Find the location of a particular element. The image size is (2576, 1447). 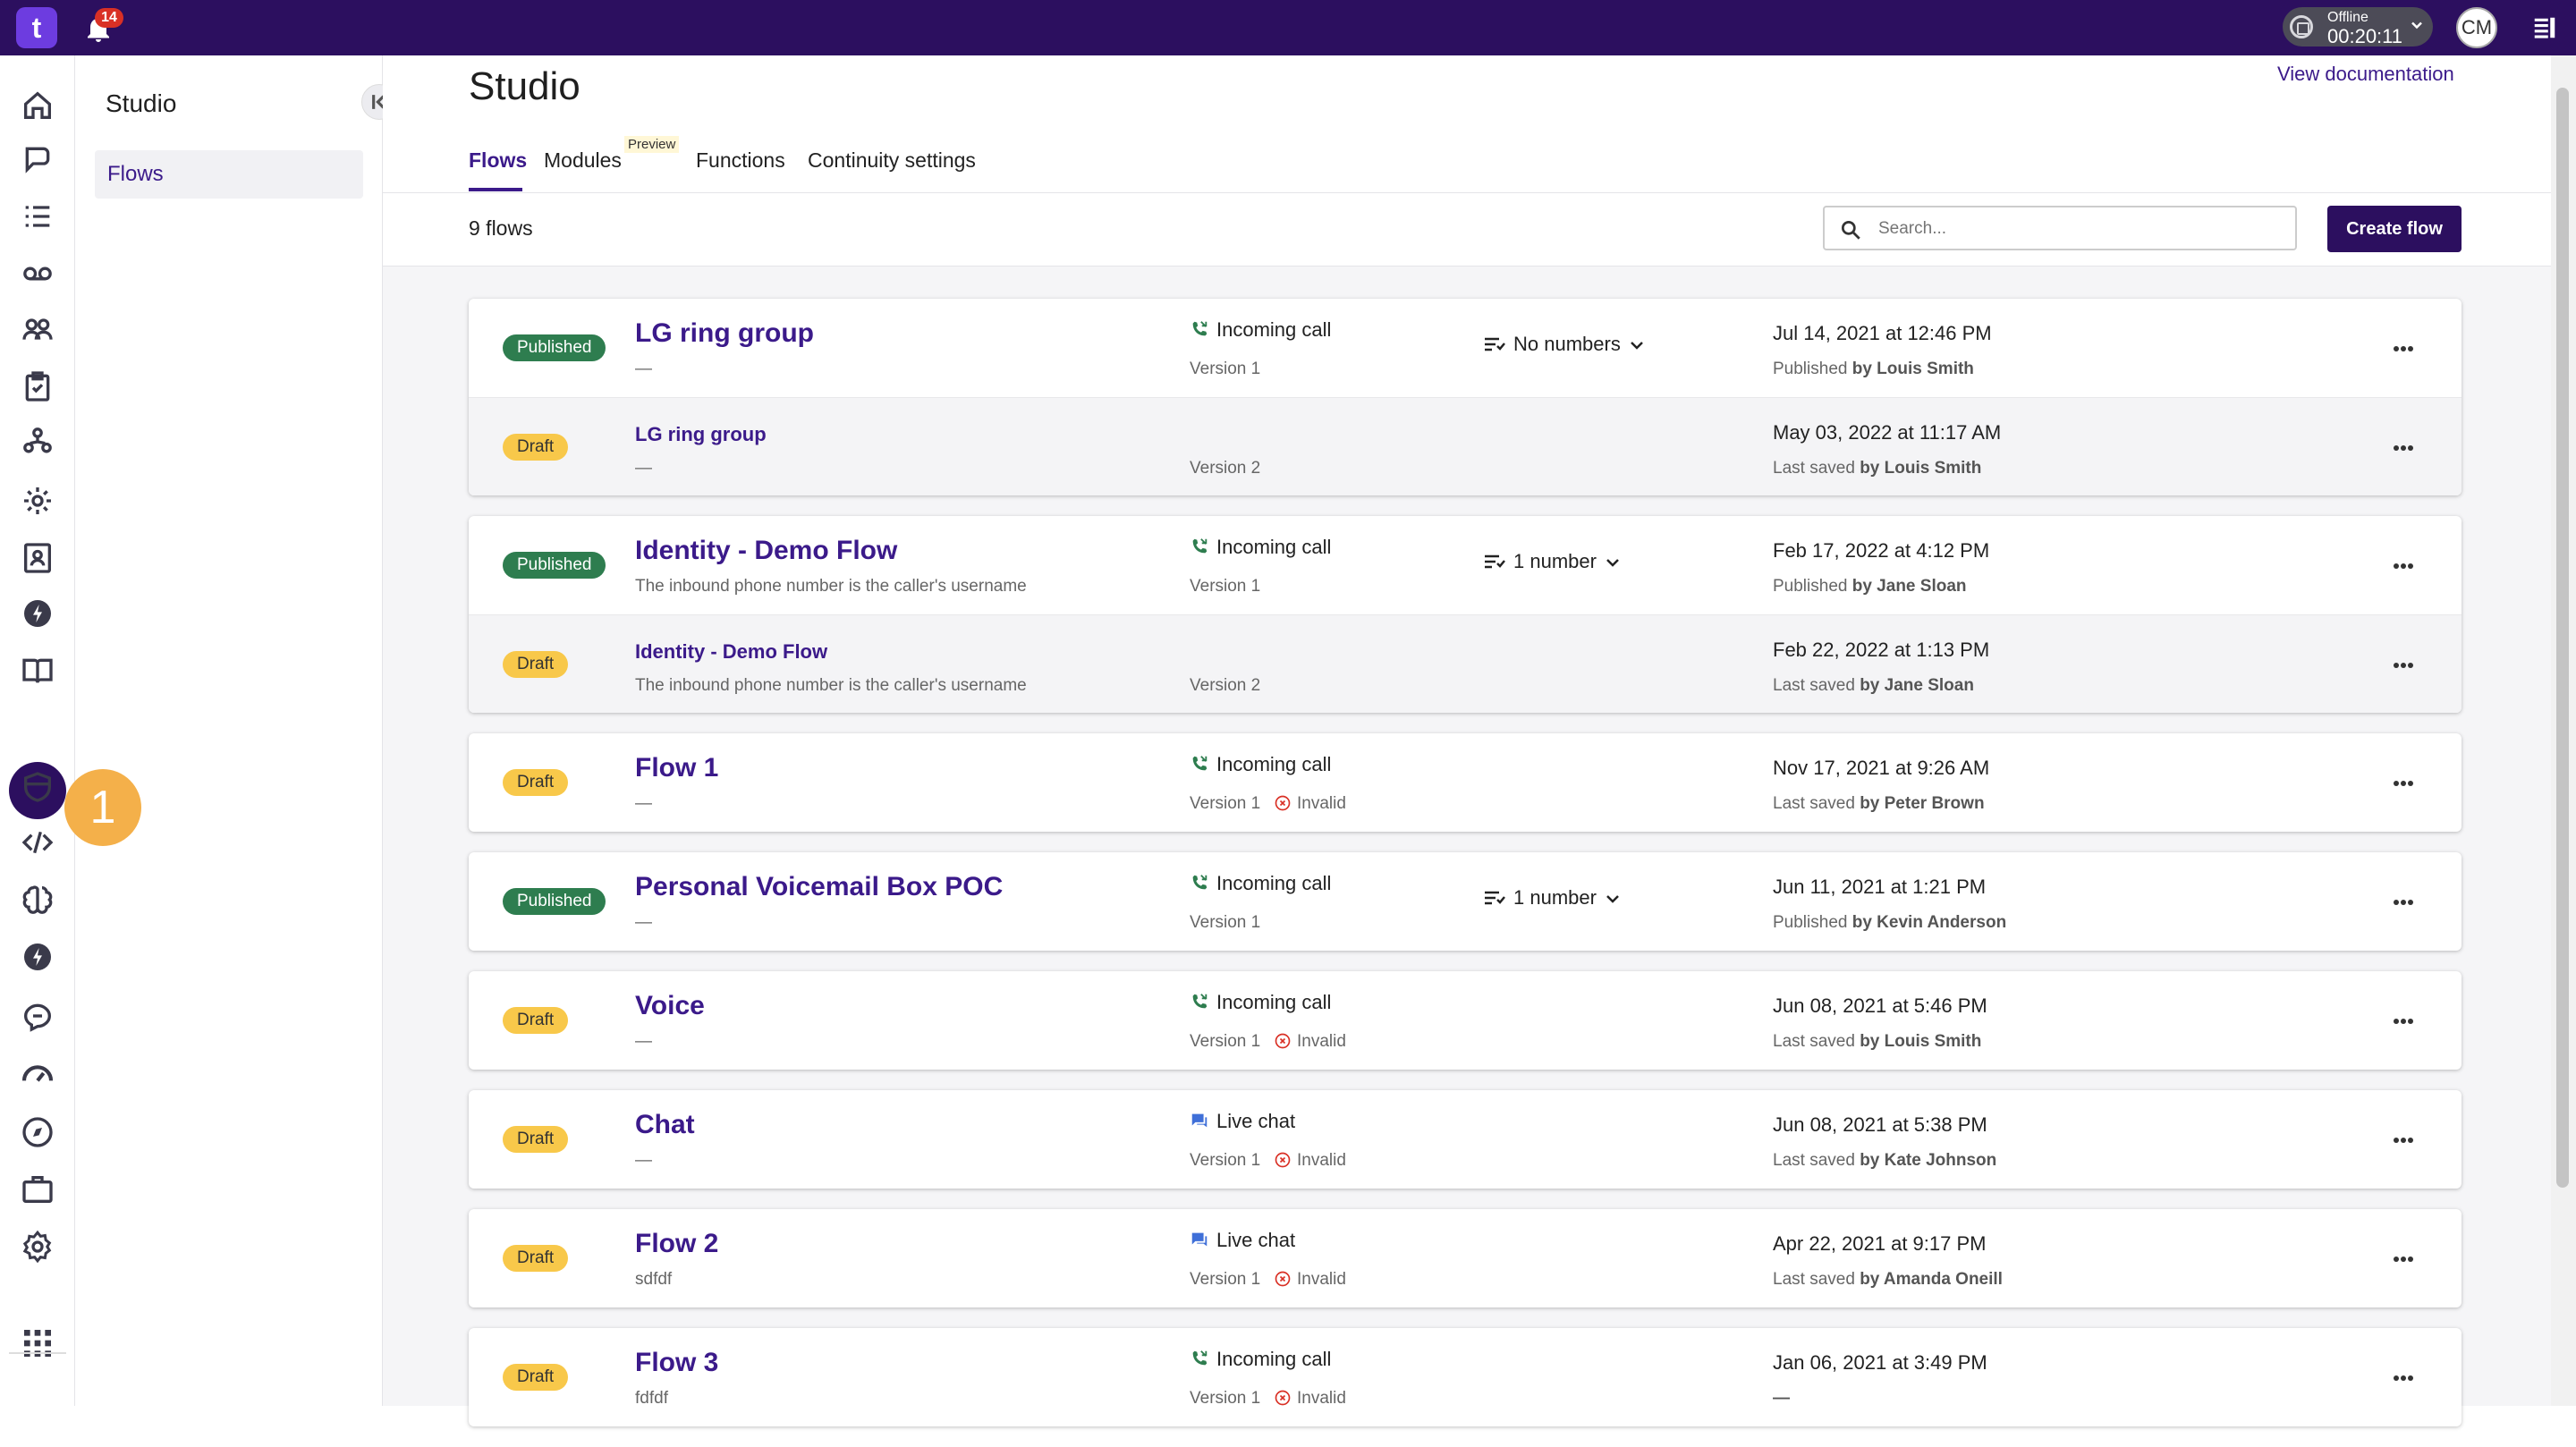

gear-icon is located at coordinates (37, 501).